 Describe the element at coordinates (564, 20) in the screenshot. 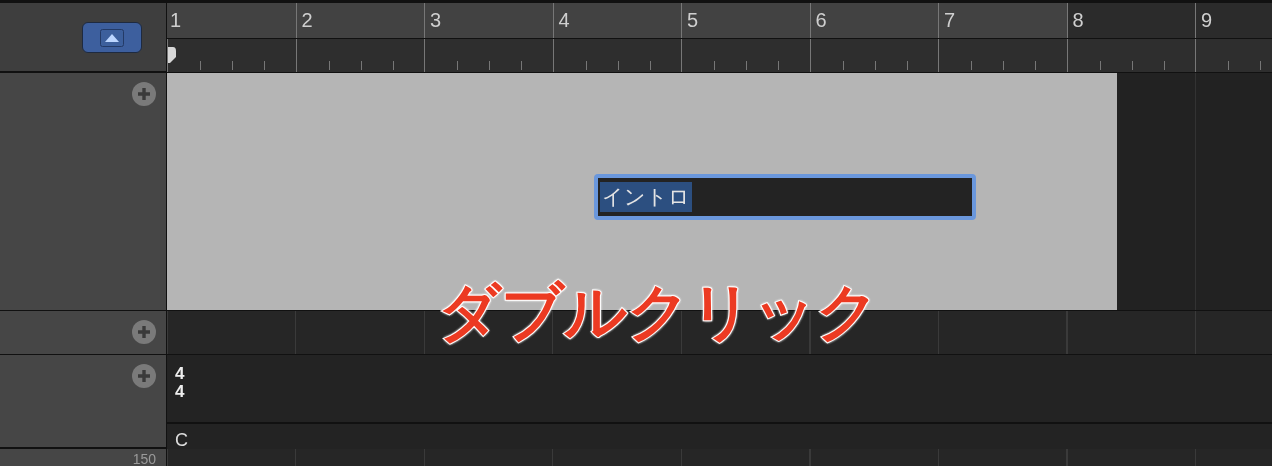

I see `bar-number: 4` at that location.